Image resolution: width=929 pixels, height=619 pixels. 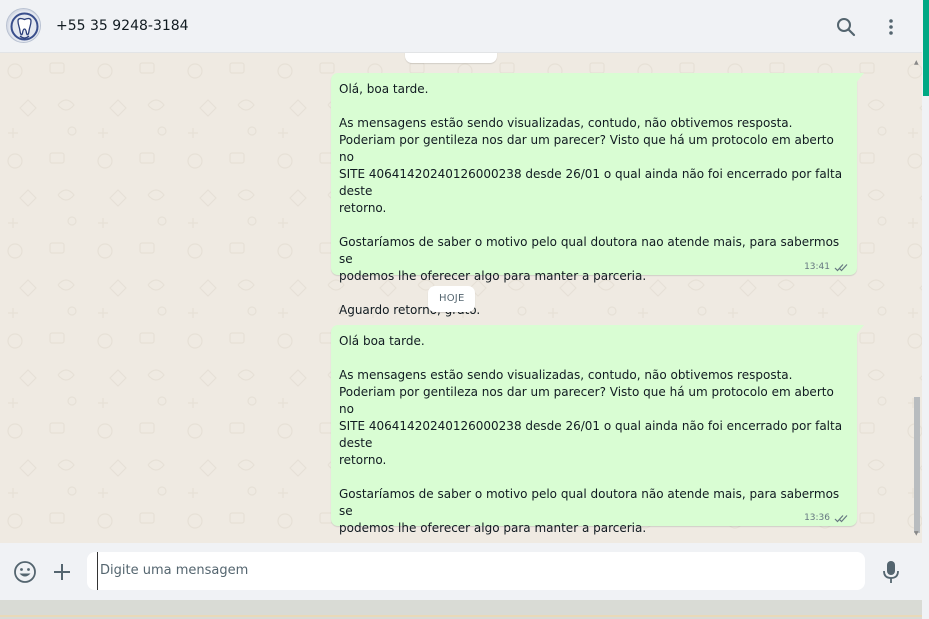 I want to click on emoji-button, so click(x=25, y=572).